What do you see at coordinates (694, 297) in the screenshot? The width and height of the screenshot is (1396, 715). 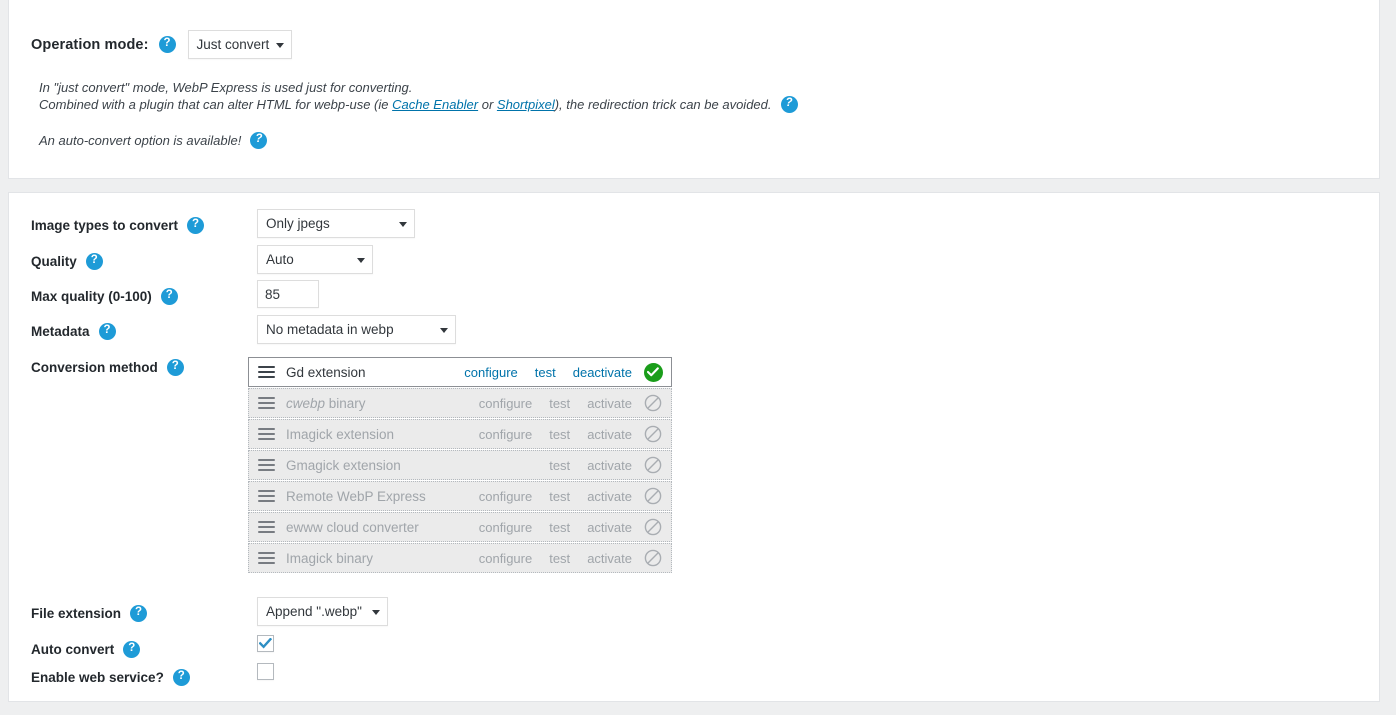 I see `max-quality-row: Max quality (0-100) ?` at bounding box center [694, 297].